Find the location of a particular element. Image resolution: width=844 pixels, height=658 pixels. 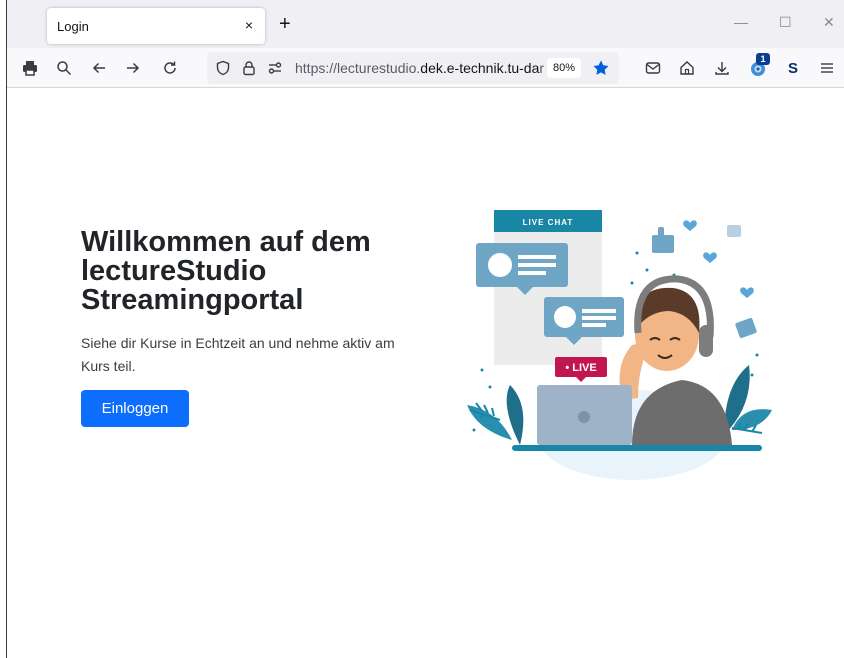

download-icon is located at coordinates (722, 68).